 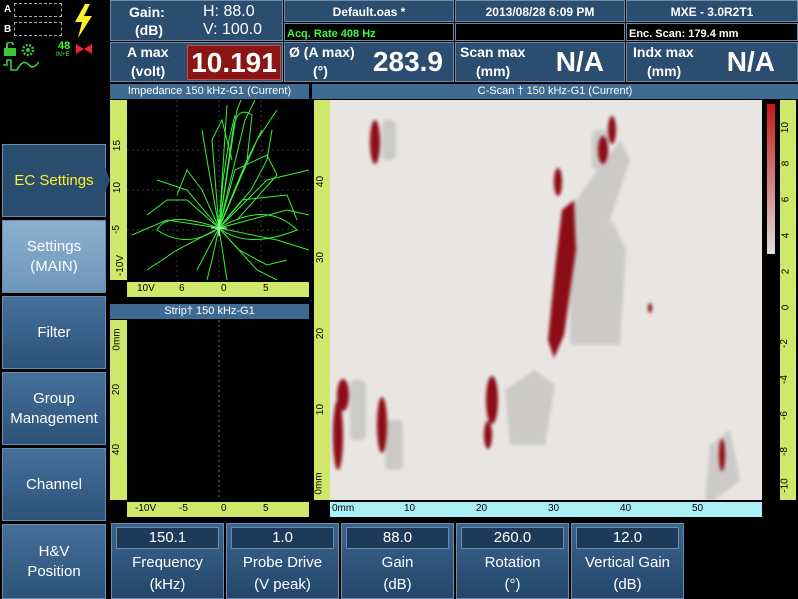 What do you see at coordinates (579, 61) in the screenshot?
I see `scanmax-value: N/A` at bounding box center [579, 61].